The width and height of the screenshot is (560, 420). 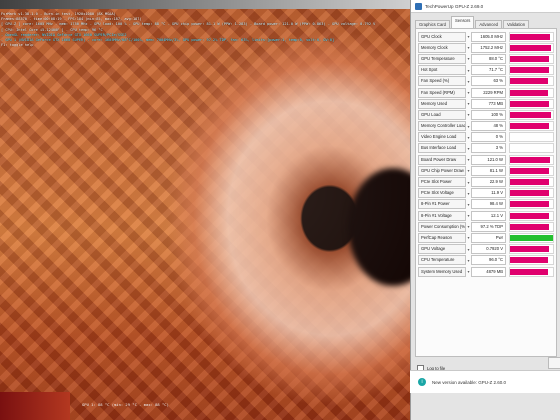 I want to click on sensor-value: 48 %, so click(x=488, y=126).